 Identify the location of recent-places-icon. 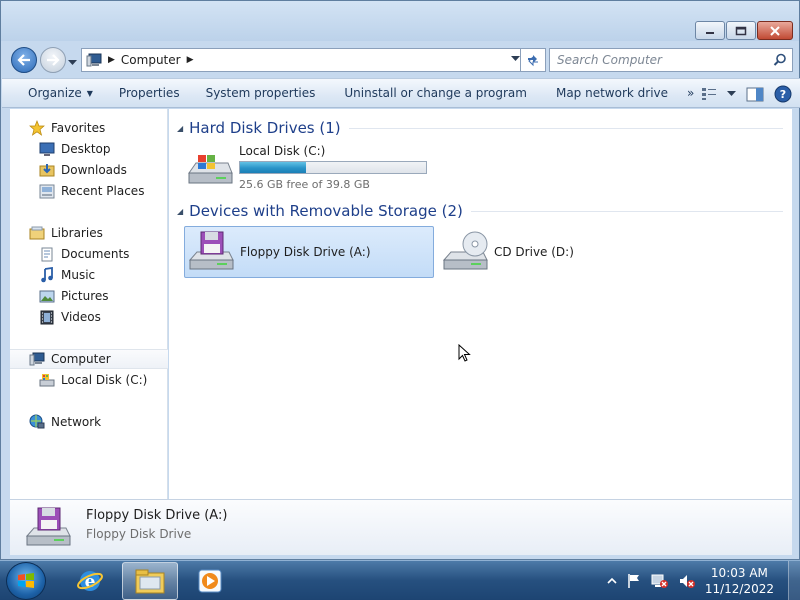
(47, 191).